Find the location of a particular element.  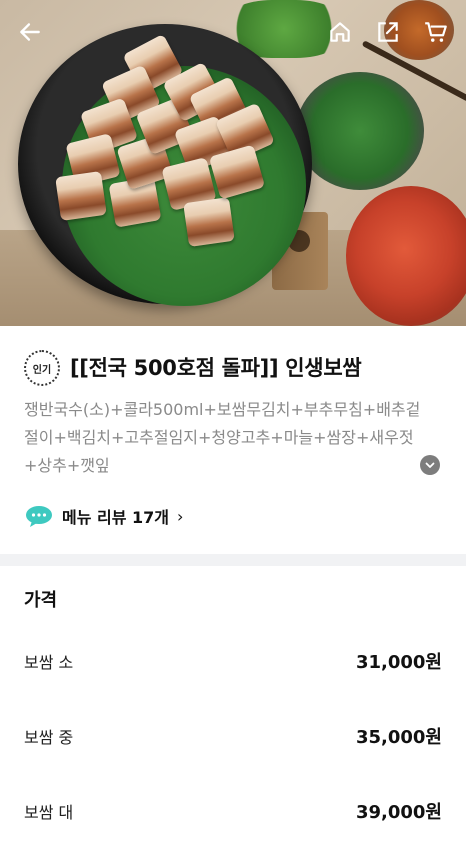

cart-button is located at coordinates (436, 32).